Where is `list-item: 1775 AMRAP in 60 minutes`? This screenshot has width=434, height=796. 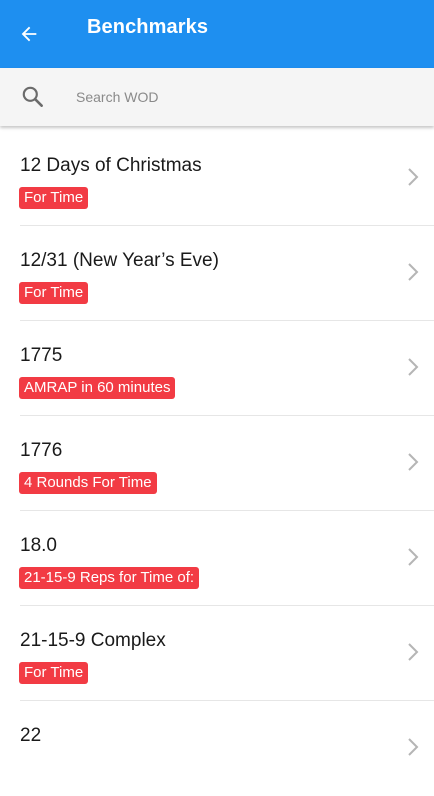 list-item: 1775 AMRAP in 60 minutes is located at coordinates (217, 368).